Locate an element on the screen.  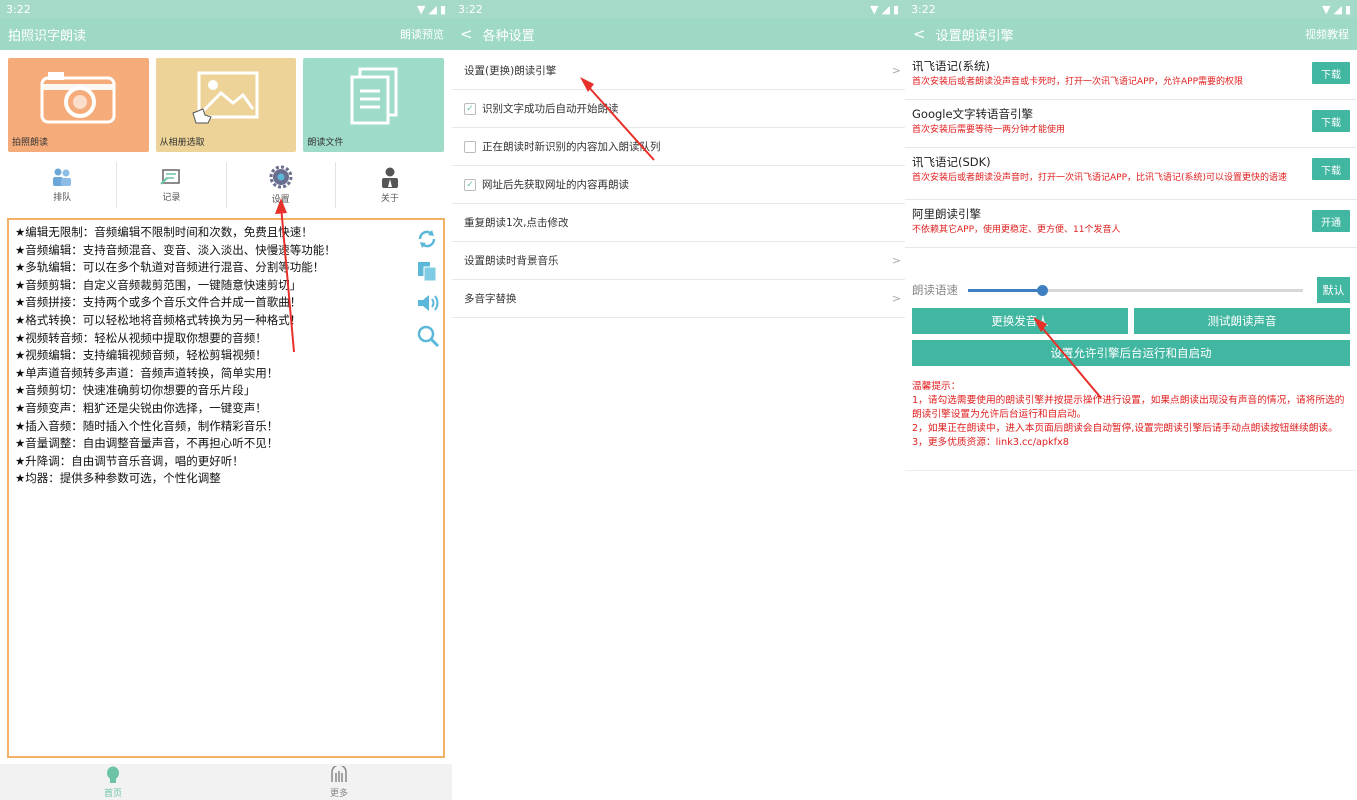
nav-more: 更多 is located at coordinates (339, 782).